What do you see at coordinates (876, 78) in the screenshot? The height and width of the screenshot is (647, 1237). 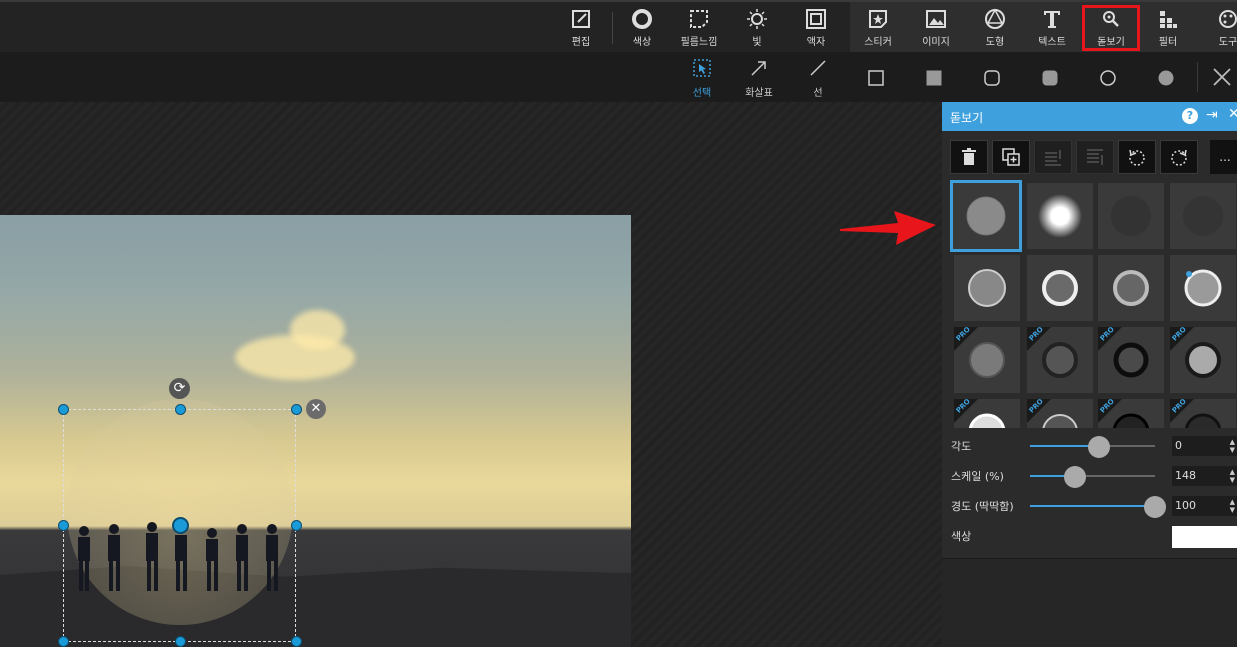 I see `rectangle-outline-icon` at bounding box center [876, 78].